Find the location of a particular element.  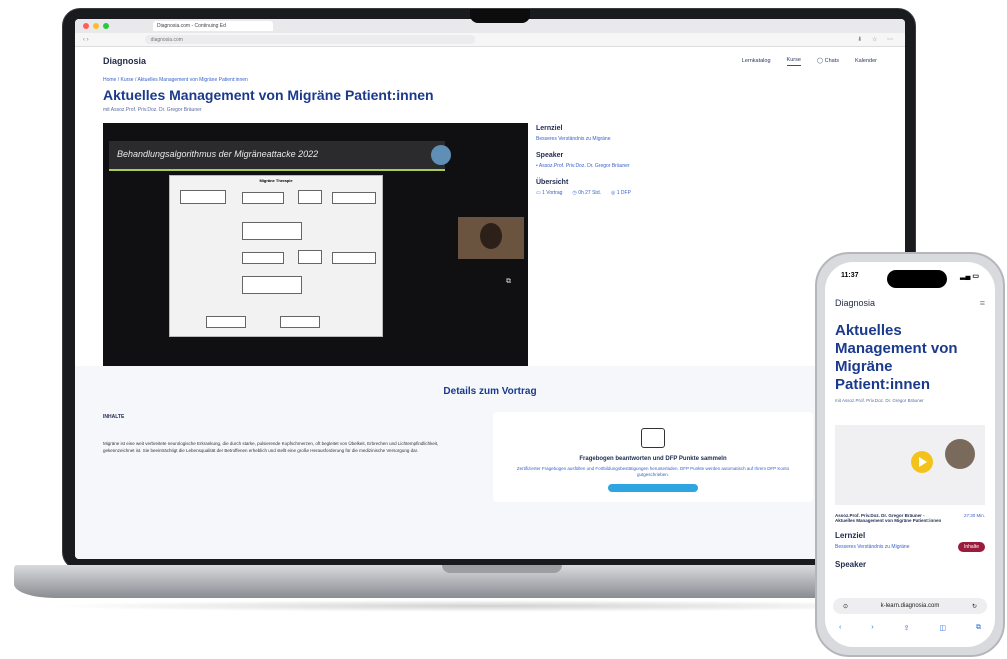

lecture-count-label: 1 Vortrag is located at coordinates (552, 193).